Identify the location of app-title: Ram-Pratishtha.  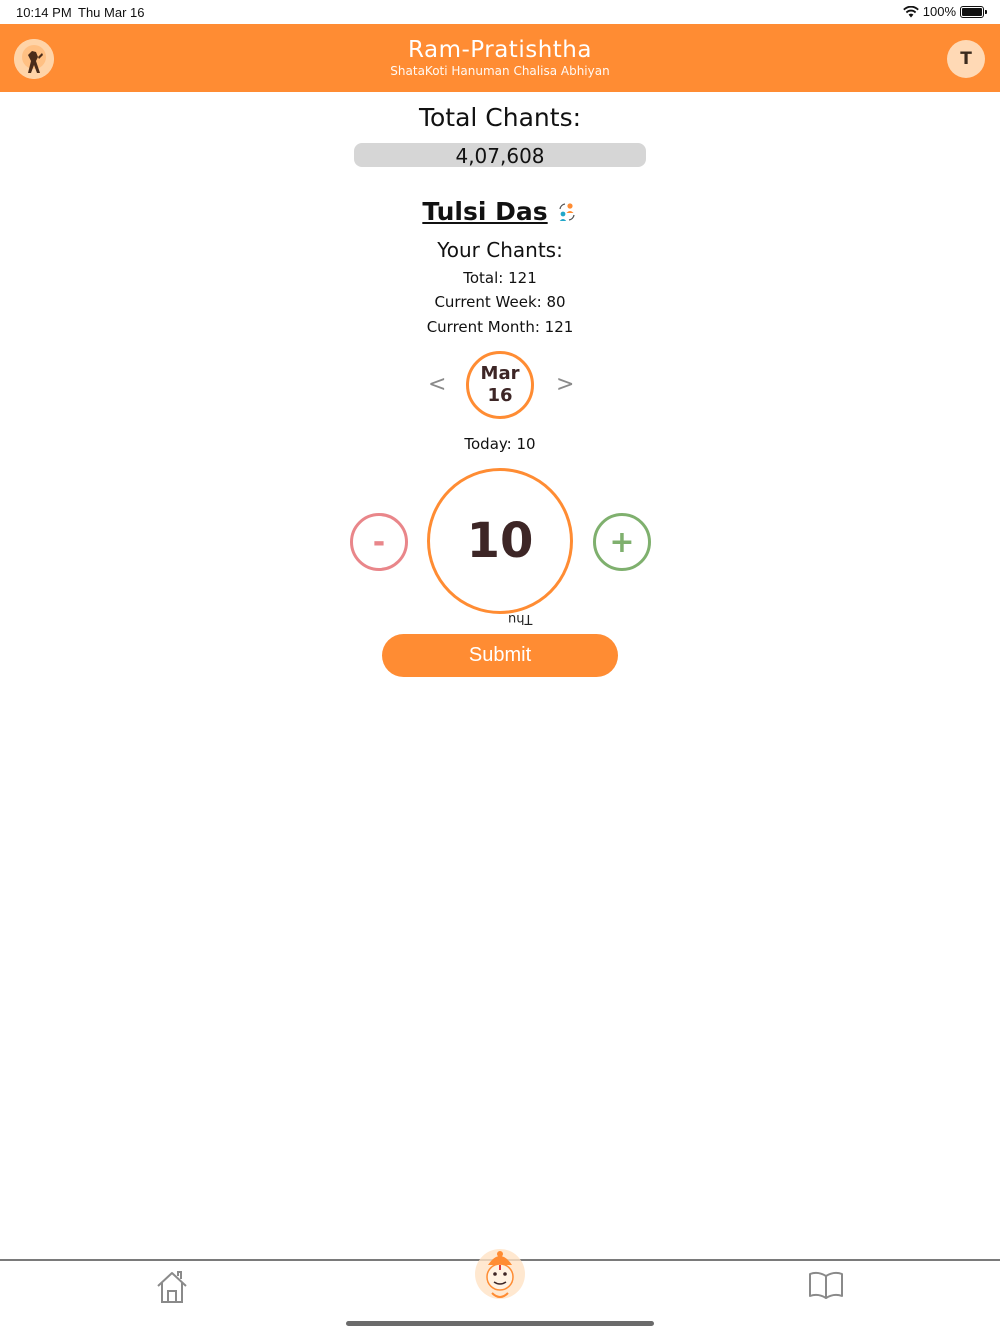
(500, 50).